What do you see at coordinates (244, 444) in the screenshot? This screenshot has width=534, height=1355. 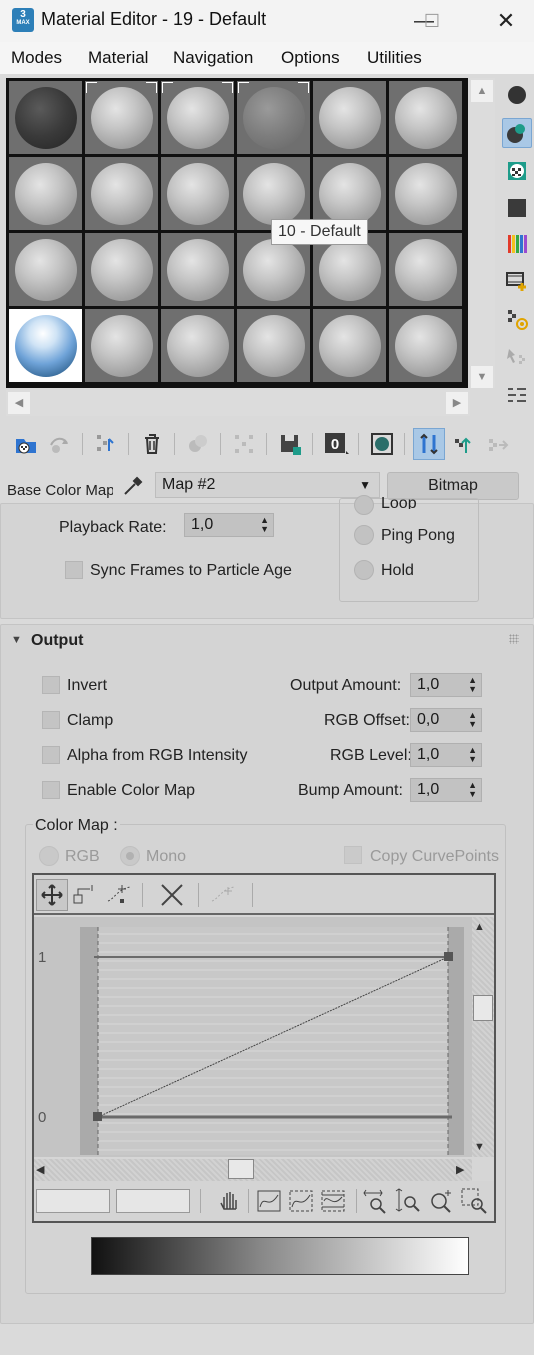 I see `make-unique-icon` at bounding box center [244, 444].